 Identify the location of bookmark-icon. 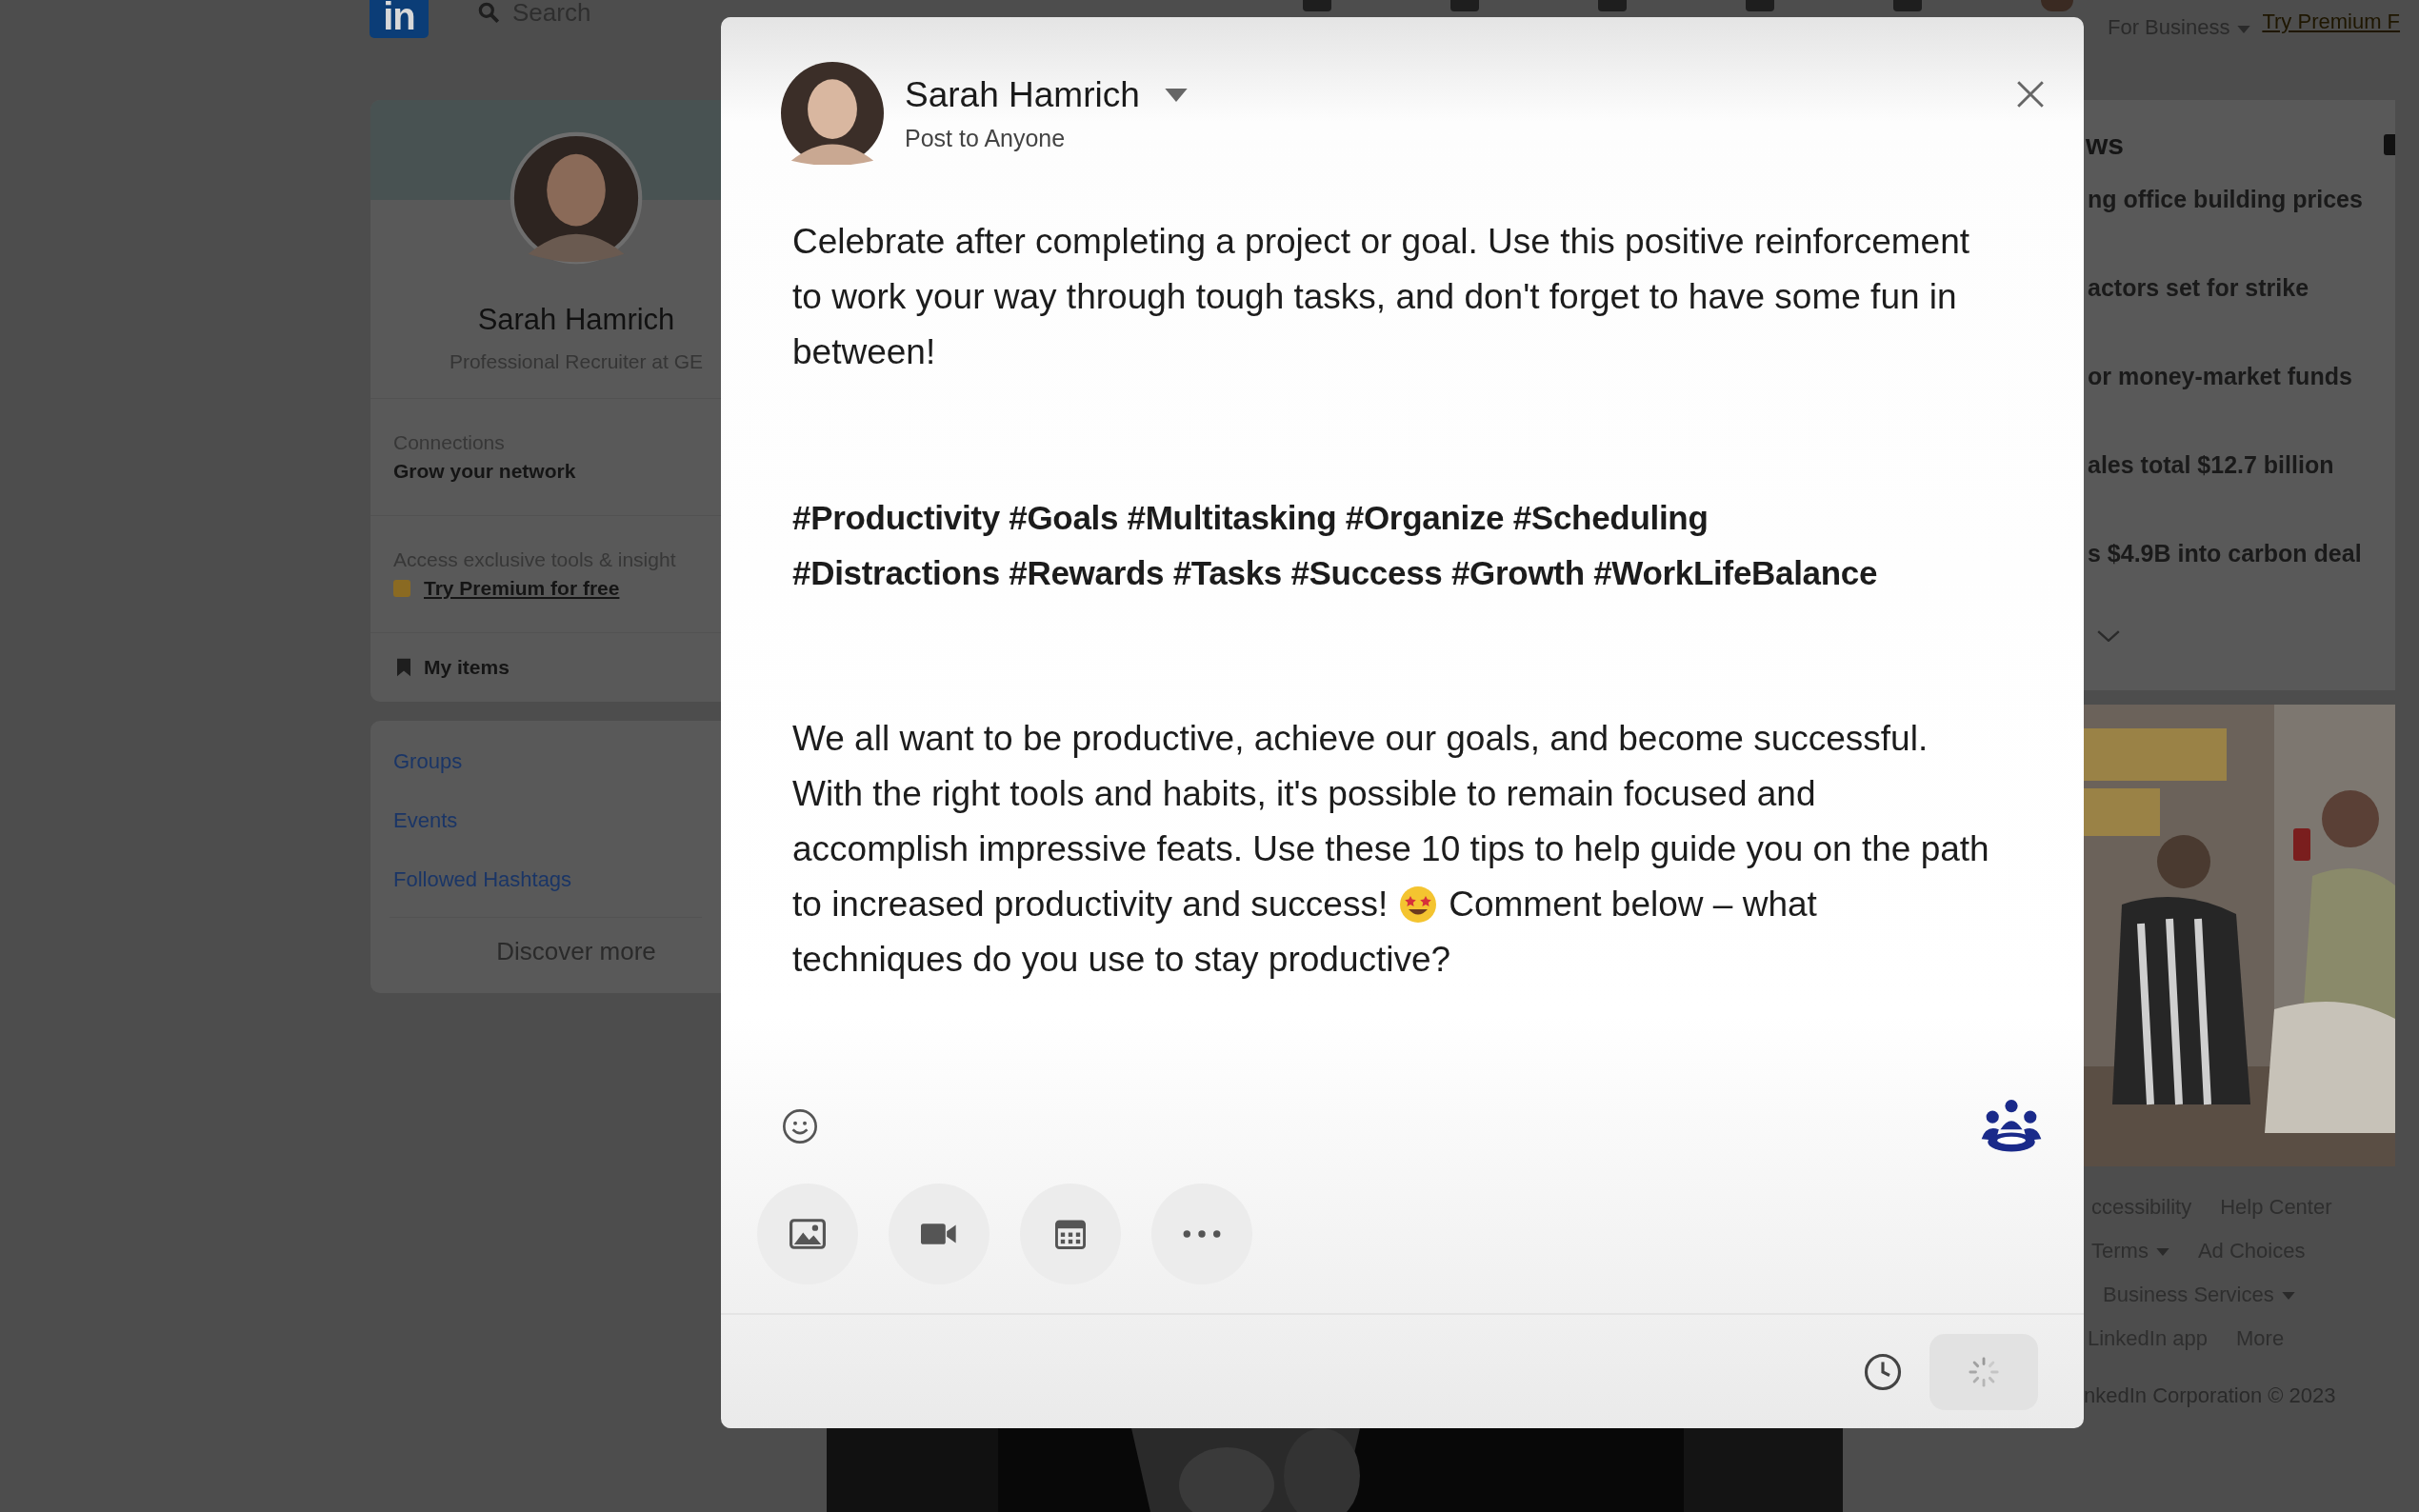
(403, 667).